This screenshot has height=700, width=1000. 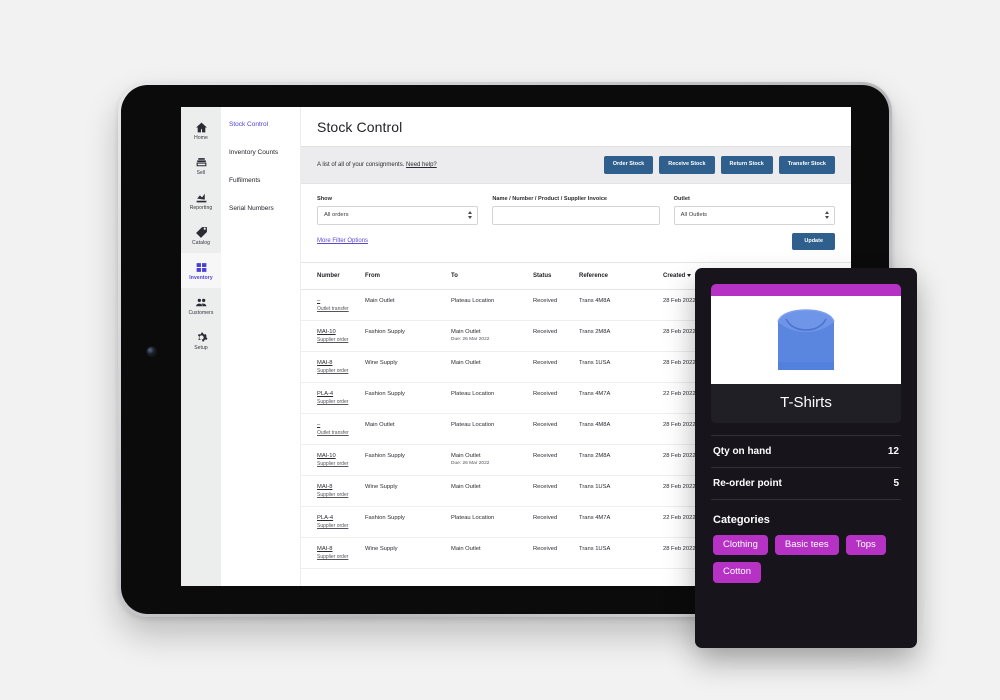 What do you see at coordinates (576, 215) in the screenshot?
I see `search-input` at bounding box center [576, 215].